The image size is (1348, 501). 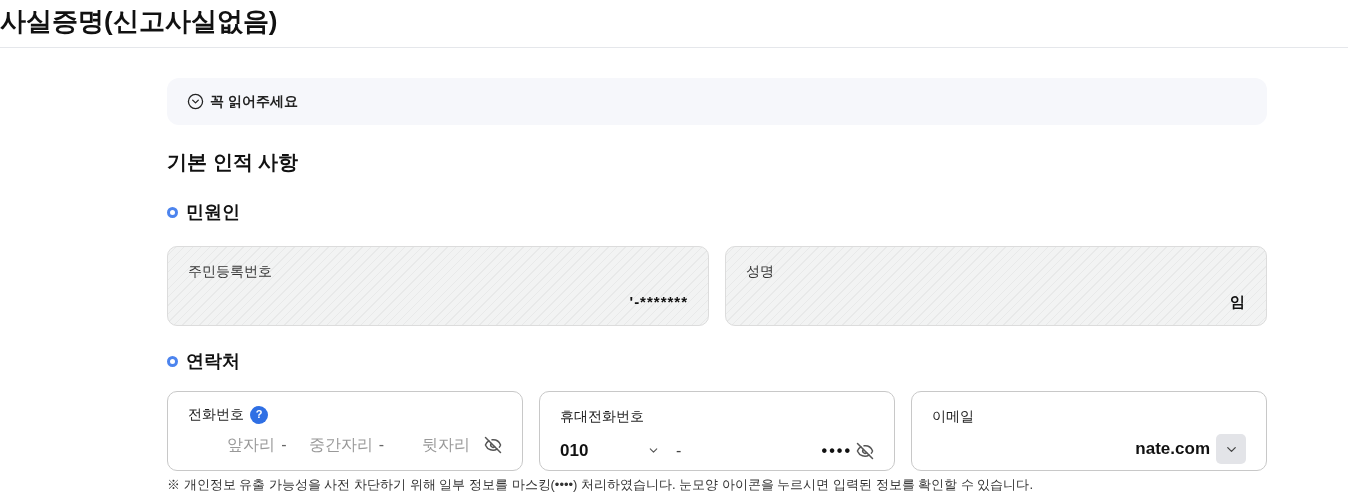 What do you see at coordinates (239, 445) in the screenshot?
I see `phone-part-input: 앞자리` at bounding box center [239, 445].